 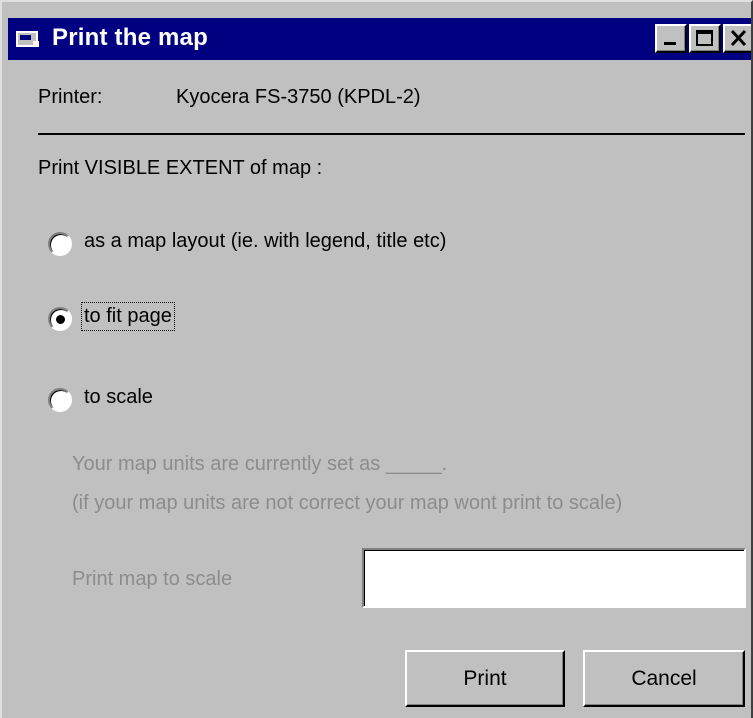 I want to click on radio-option-fit-page: to fit page, so click(x=148, y=318).